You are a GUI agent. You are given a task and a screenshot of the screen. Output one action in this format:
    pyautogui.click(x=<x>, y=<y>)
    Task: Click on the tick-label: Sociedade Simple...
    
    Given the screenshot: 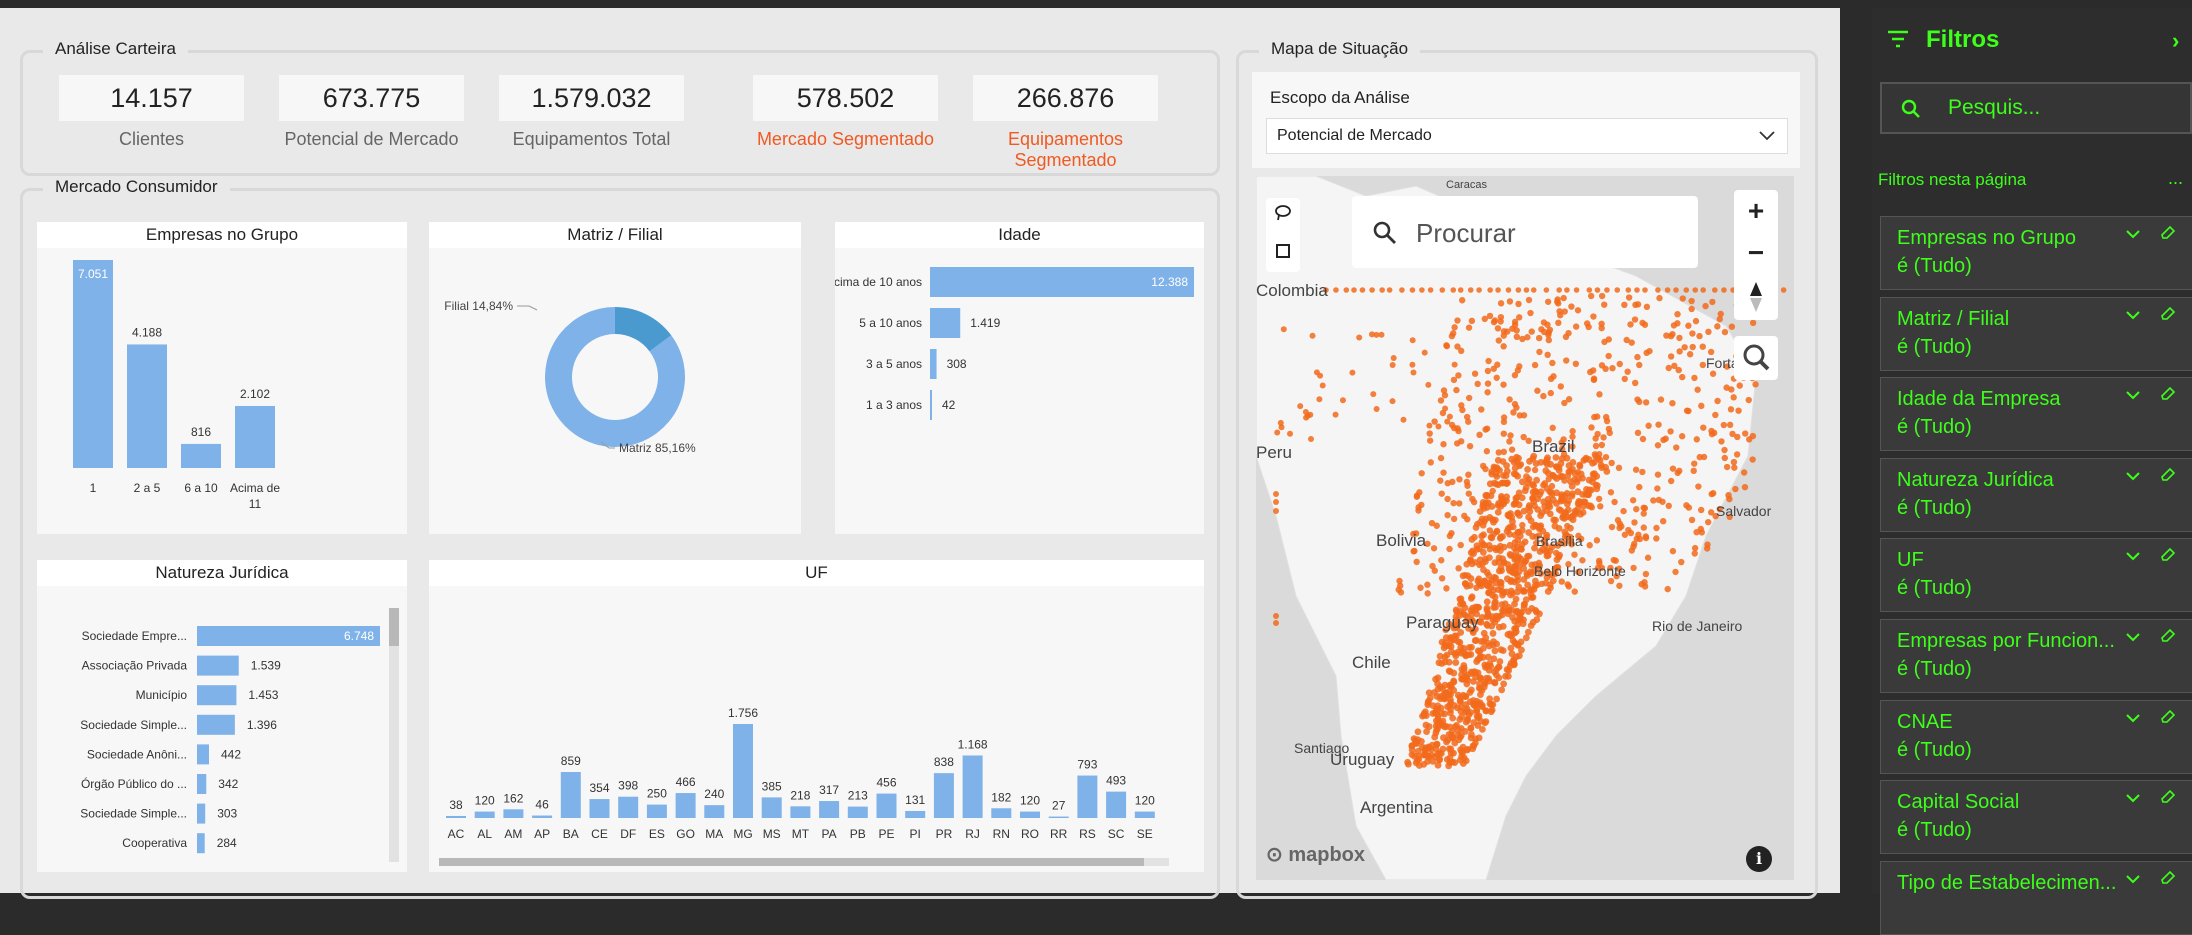 What is the action you would take?
    pyautogui.click(x=133, y=725)
    